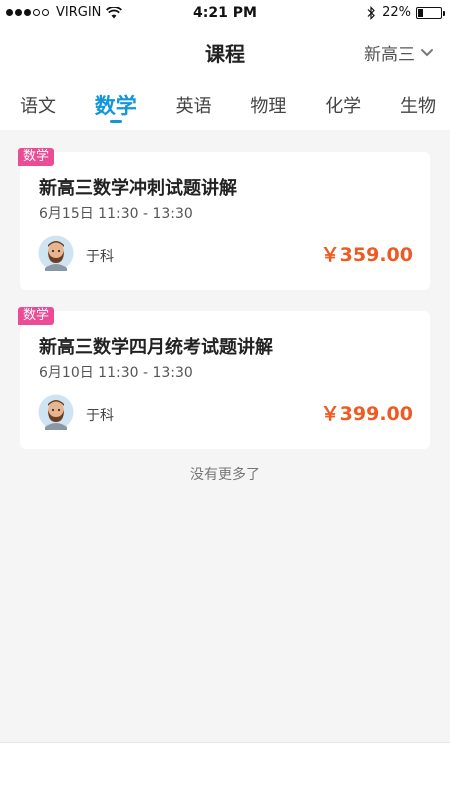  I want to click on tab-physics: 物理, so click(268, 105).